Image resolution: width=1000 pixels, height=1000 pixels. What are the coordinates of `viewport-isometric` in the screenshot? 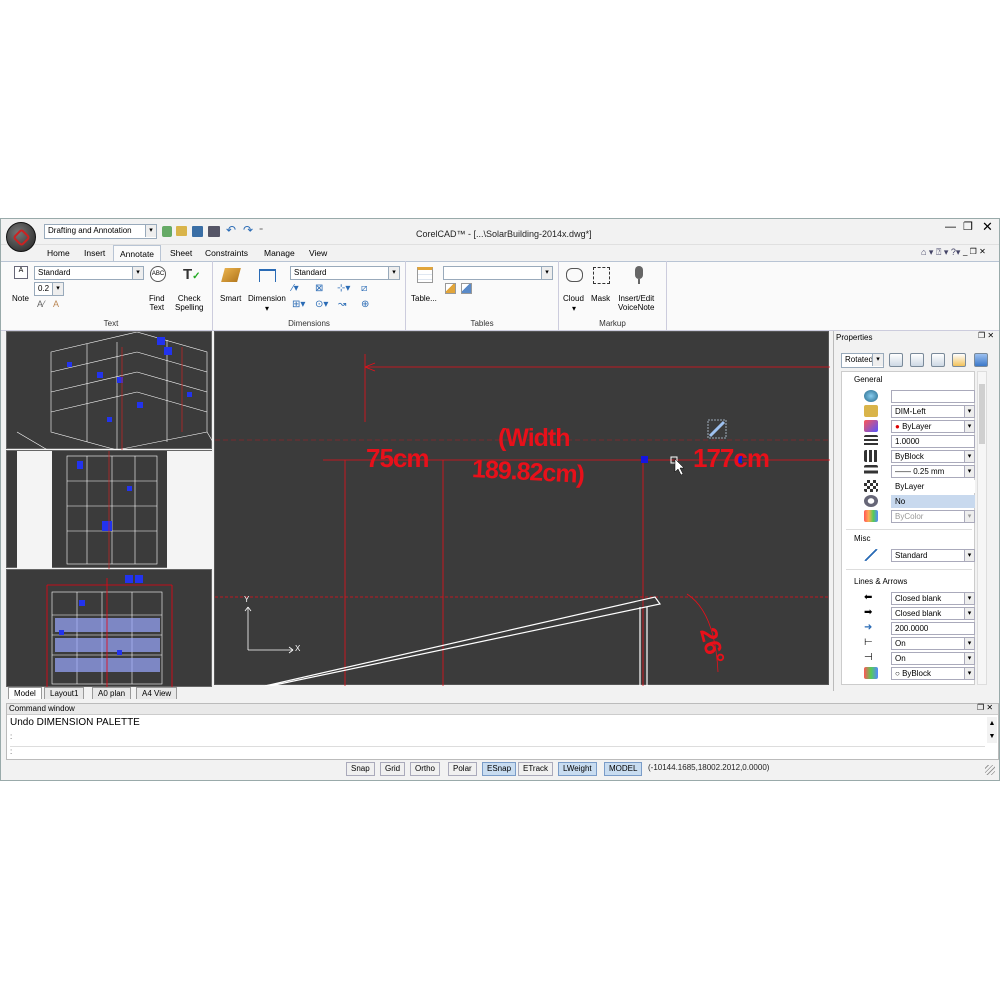 It's located at (110, 392).